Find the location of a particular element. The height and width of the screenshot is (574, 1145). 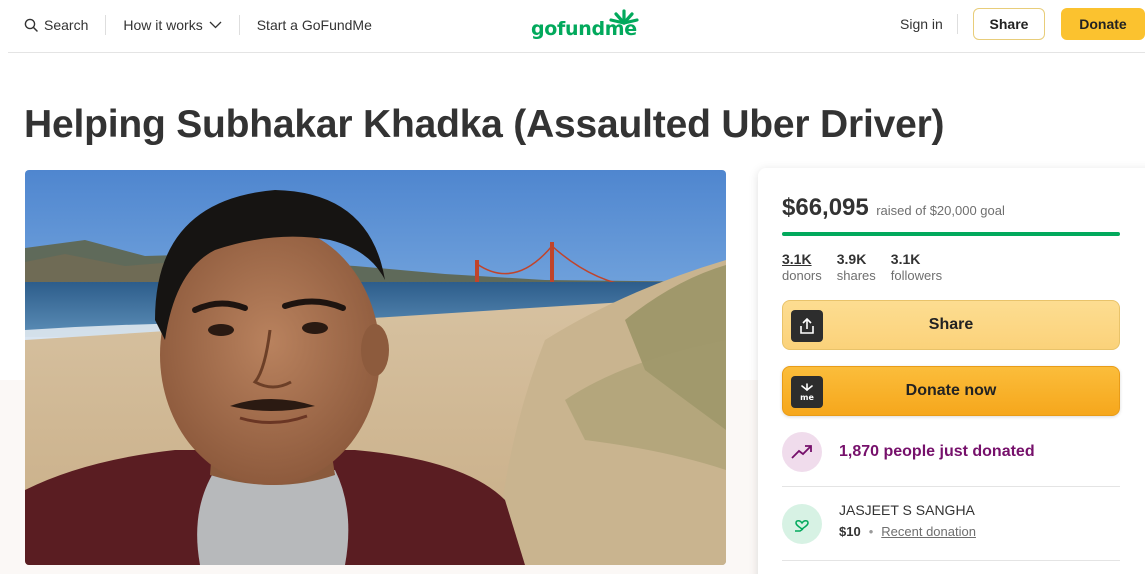

trending-up-icon is located at coordinates (802, 452).